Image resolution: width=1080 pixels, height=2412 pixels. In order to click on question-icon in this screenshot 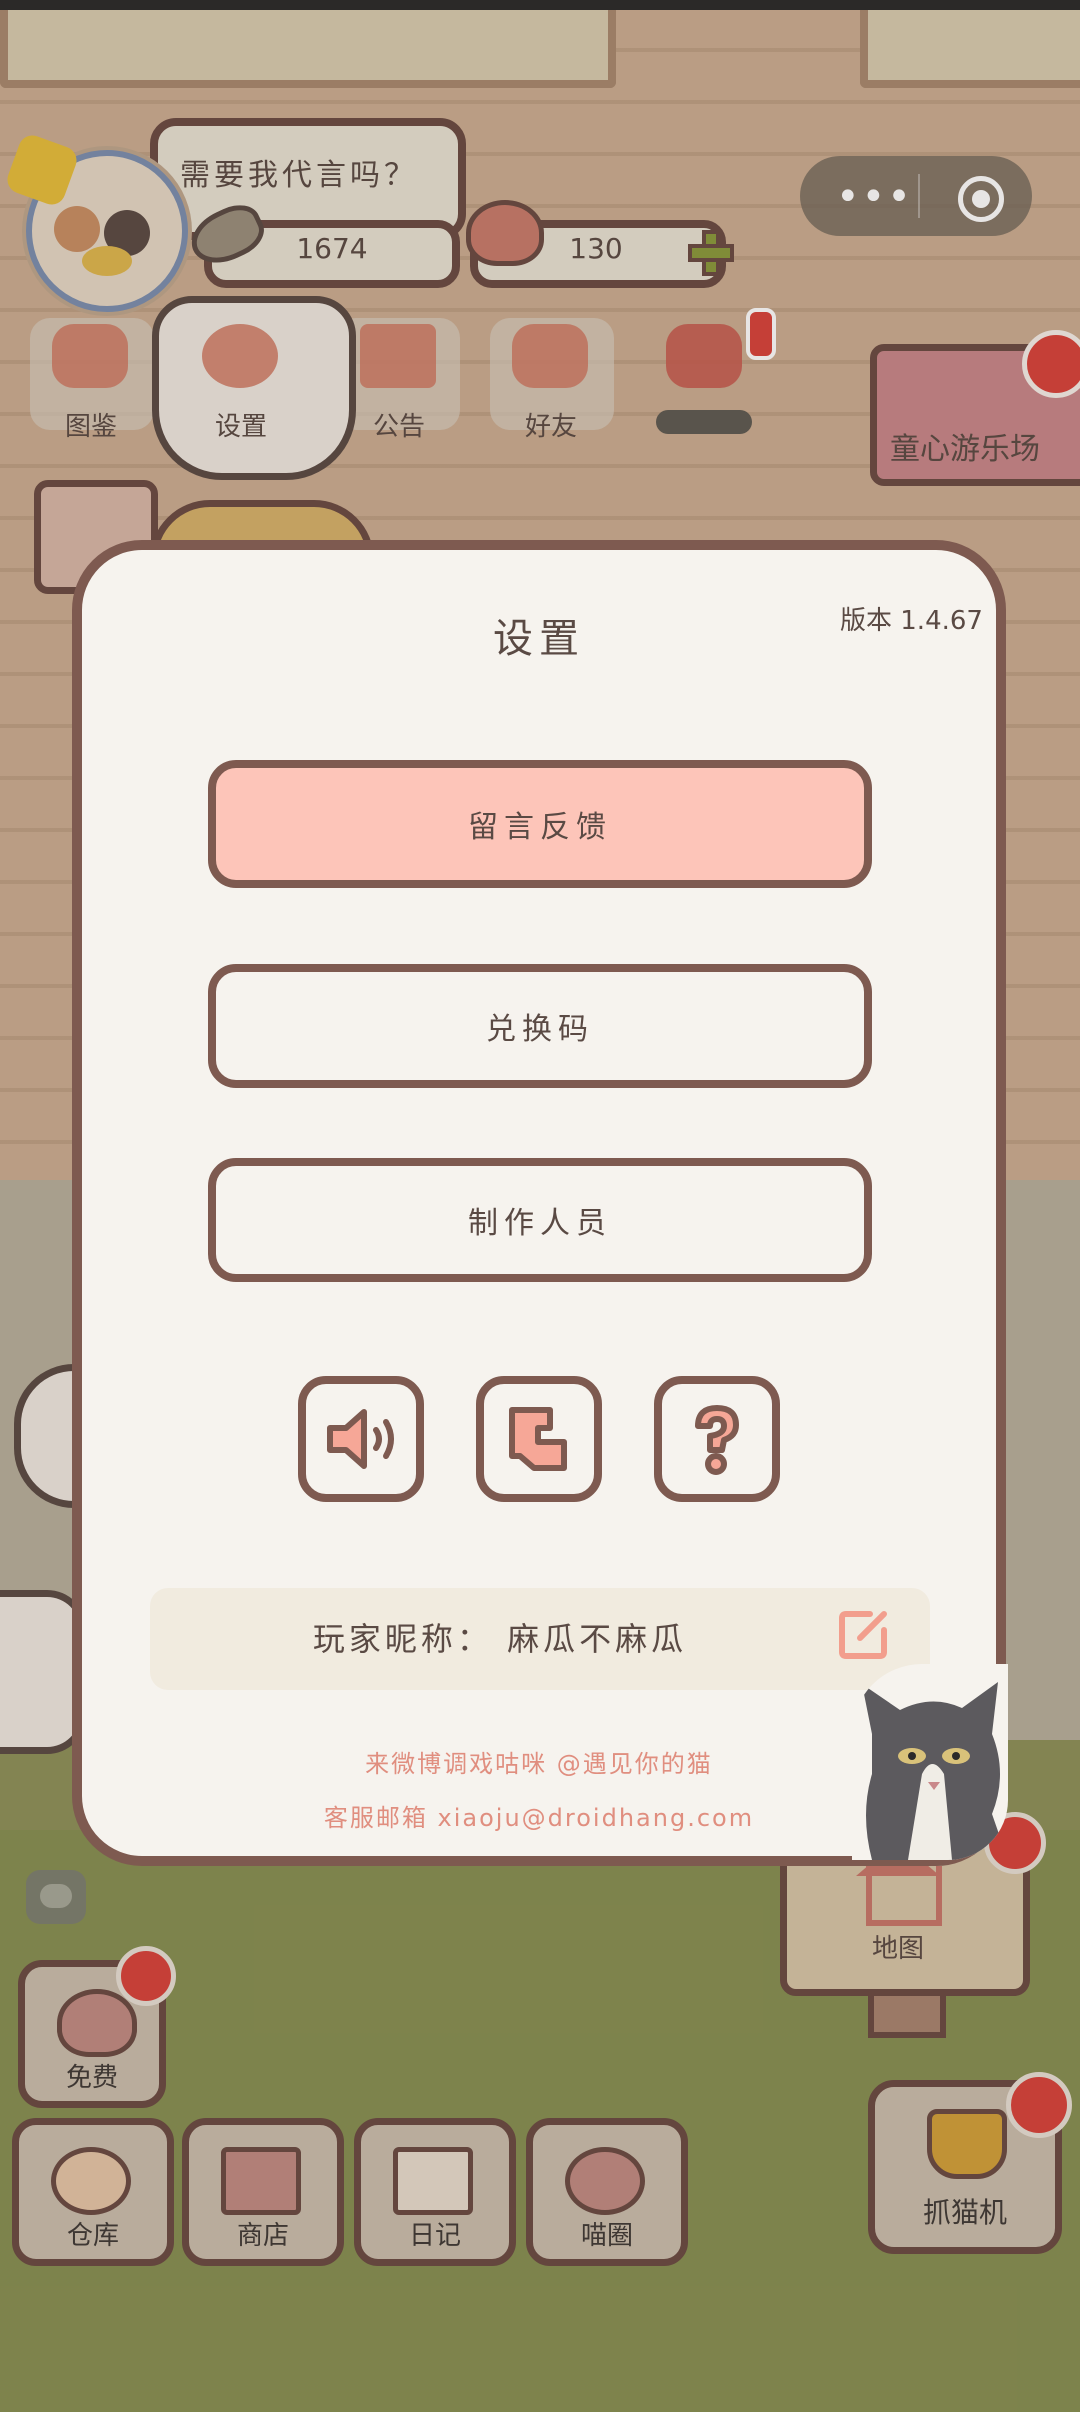, I will do `click(717, 1440)`.